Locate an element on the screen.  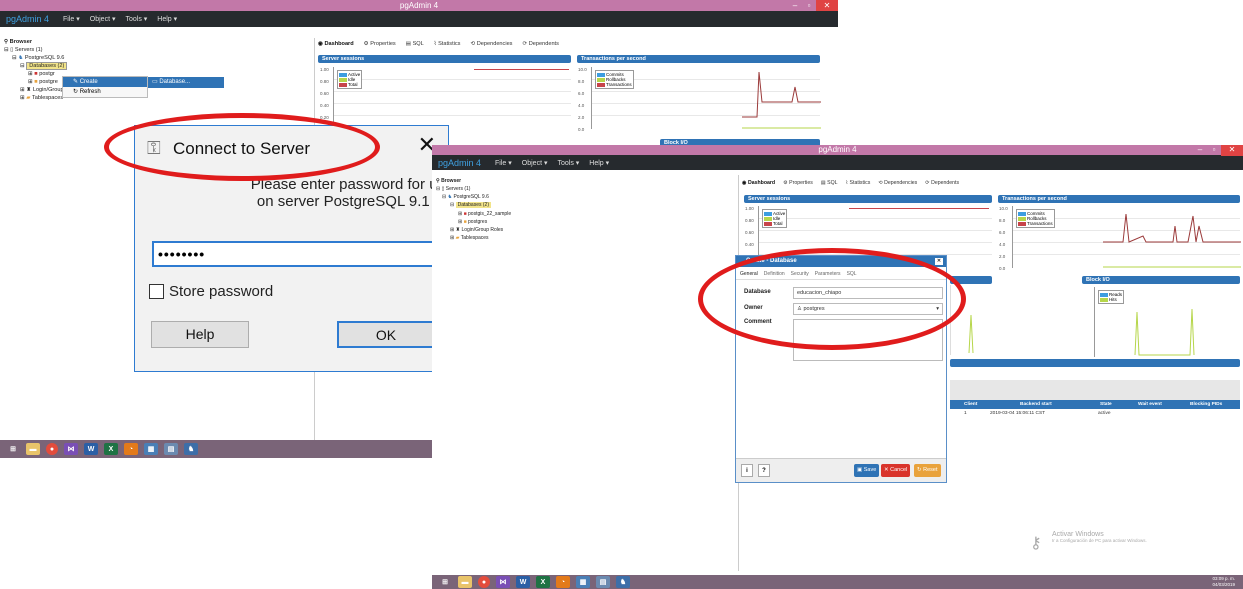
table-row: 1 2019-03-04 15:06:11 CST active is located at coordinates (1095, 413).